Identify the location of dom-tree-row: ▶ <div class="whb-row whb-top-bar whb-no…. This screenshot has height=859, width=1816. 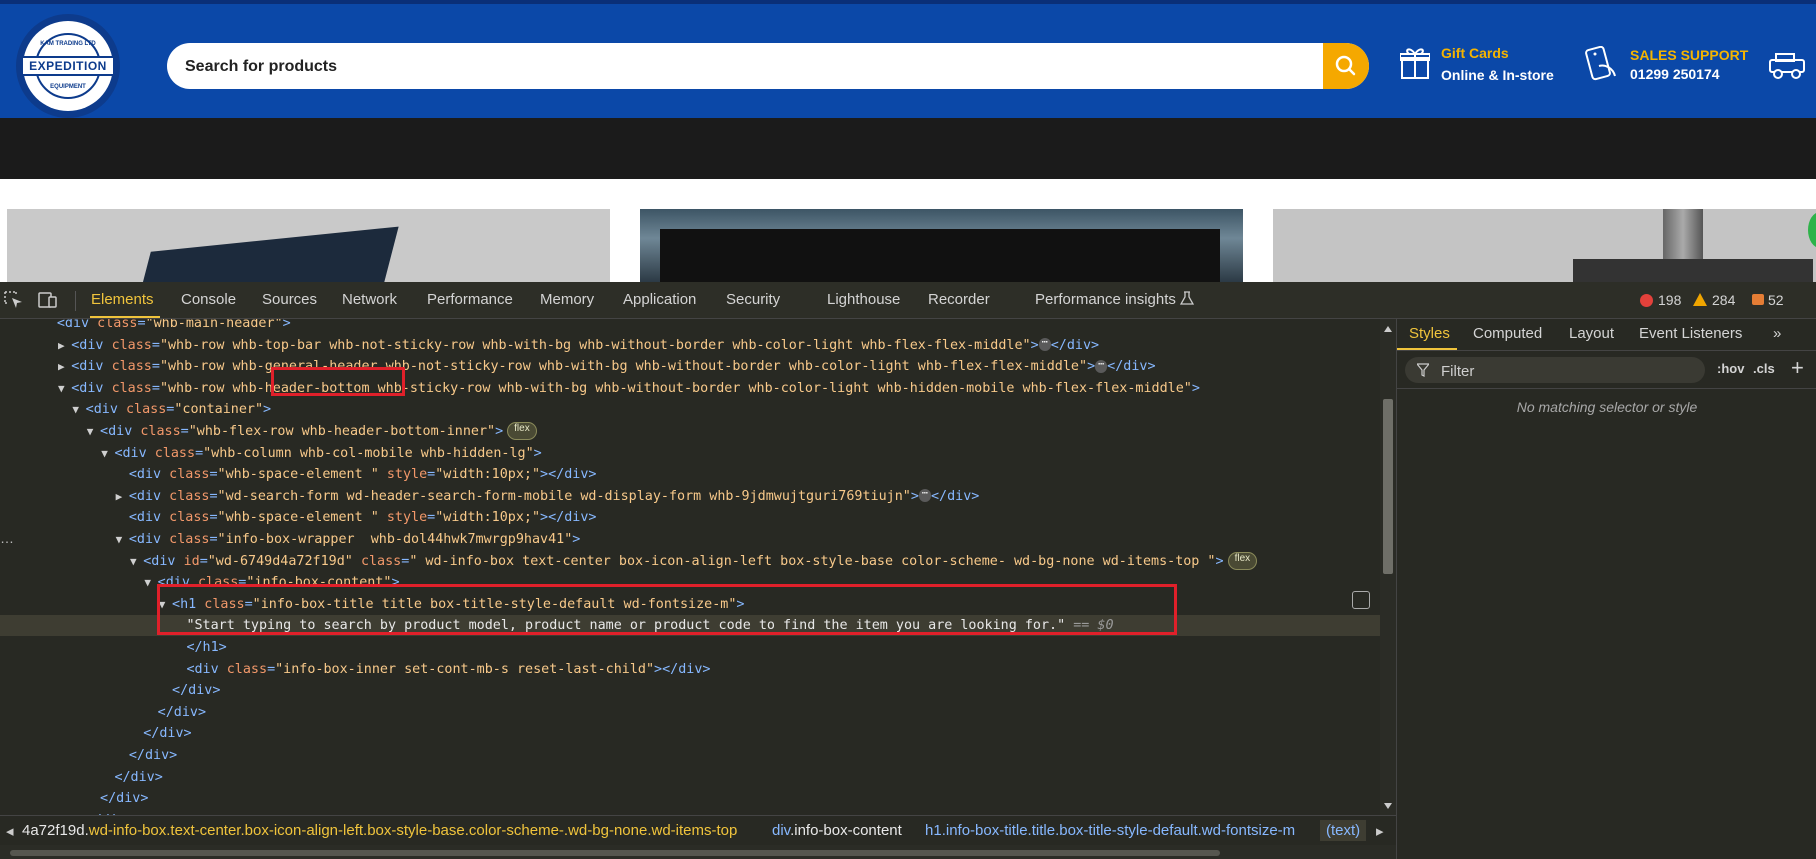
(690, 345).